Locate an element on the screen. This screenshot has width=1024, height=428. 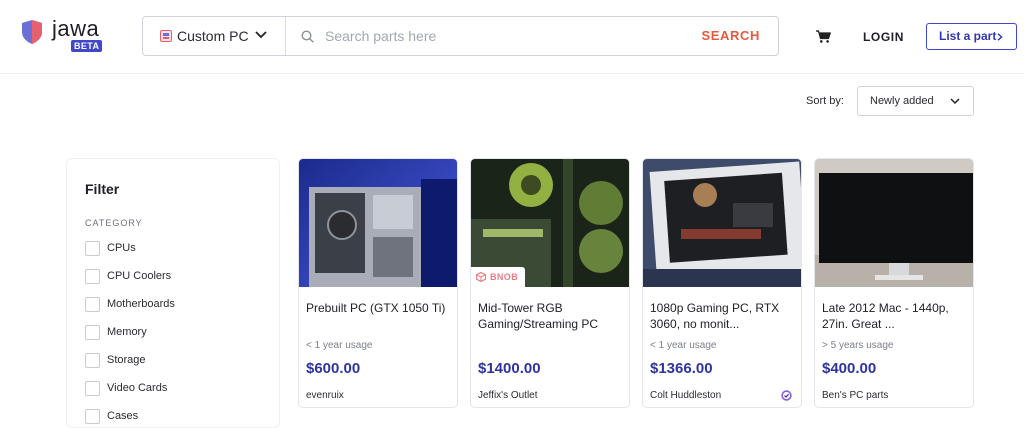
listing-seller: Jeffix's Outlet is located at coordinates (508, 395).